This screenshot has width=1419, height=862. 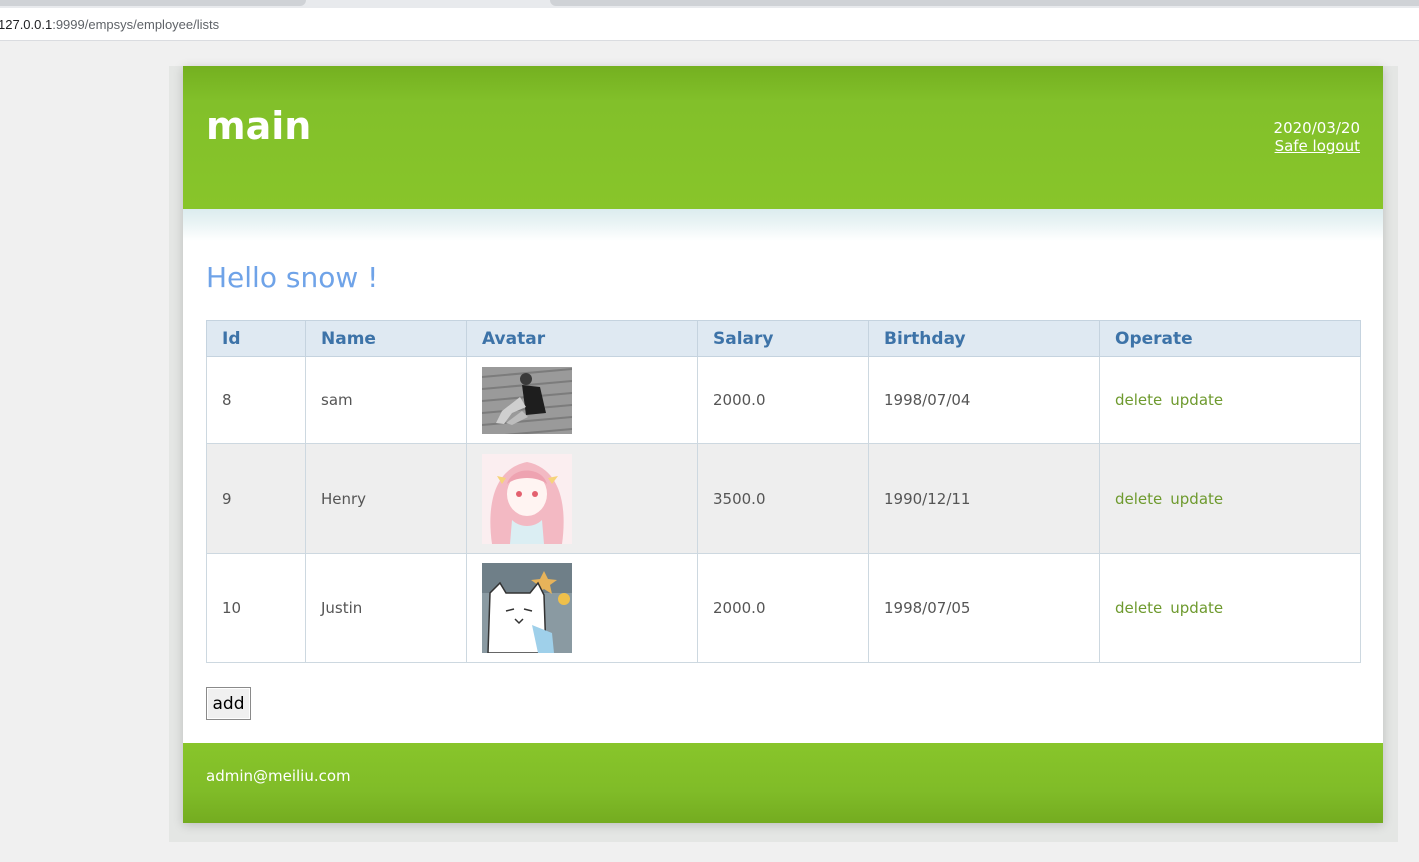 I want to click on column-header-id: Id, so click(x=256, y=338).